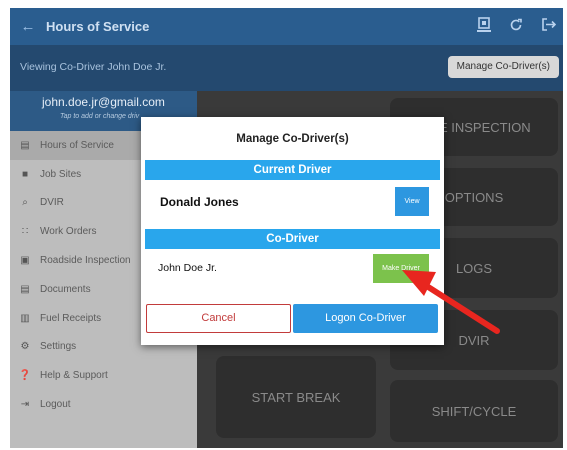  What do you see at coordinates (25, 405) in the screenshot?
I see `logout-icon: ⇥` at bounding box center [25, 405].